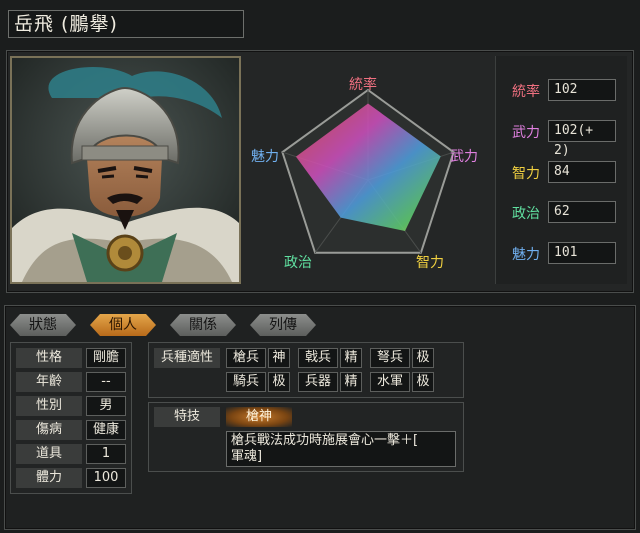 This screenshot has width=640, height=533. What do you see at coordinates (526, 174) in the screenshot?
I see `stat-label: 智力` at bounding box center [526, 174].